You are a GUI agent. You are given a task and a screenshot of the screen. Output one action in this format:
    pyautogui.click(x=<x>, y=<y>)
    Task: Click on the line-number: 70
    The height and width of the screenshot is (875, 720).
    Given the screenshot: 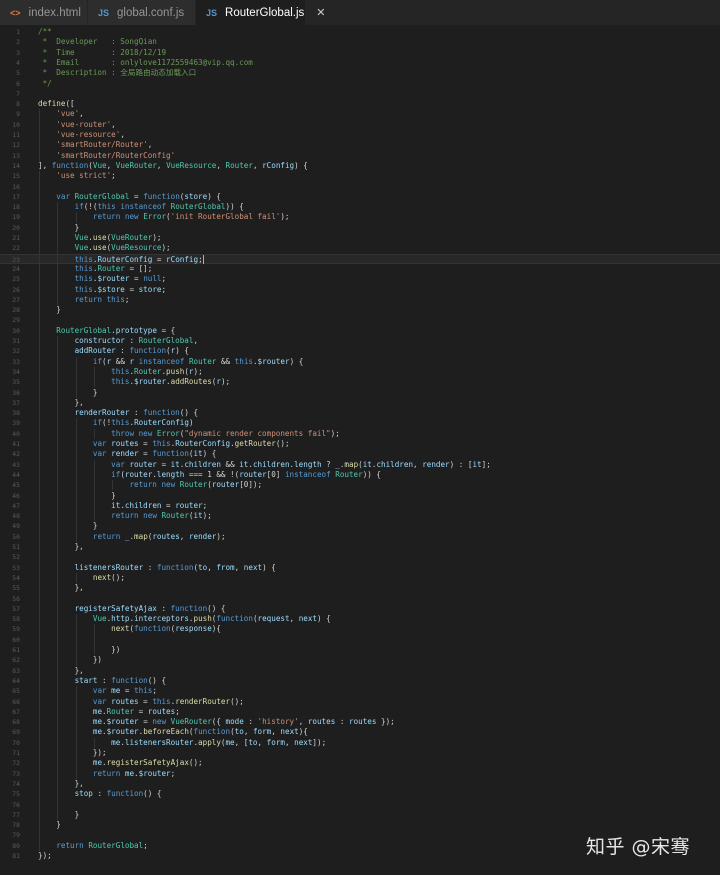 What is the action you would take?
    pyautogui.click(x=16, y=742)
    